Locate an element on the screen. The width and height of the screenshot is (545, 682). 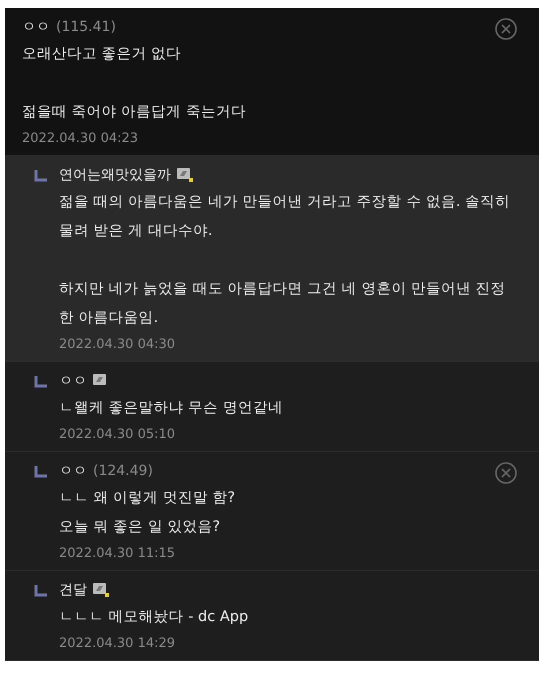
comment-text: ㄴㄴㄴ 메모해놨다 - dc App is located at coordinates (154, 617).